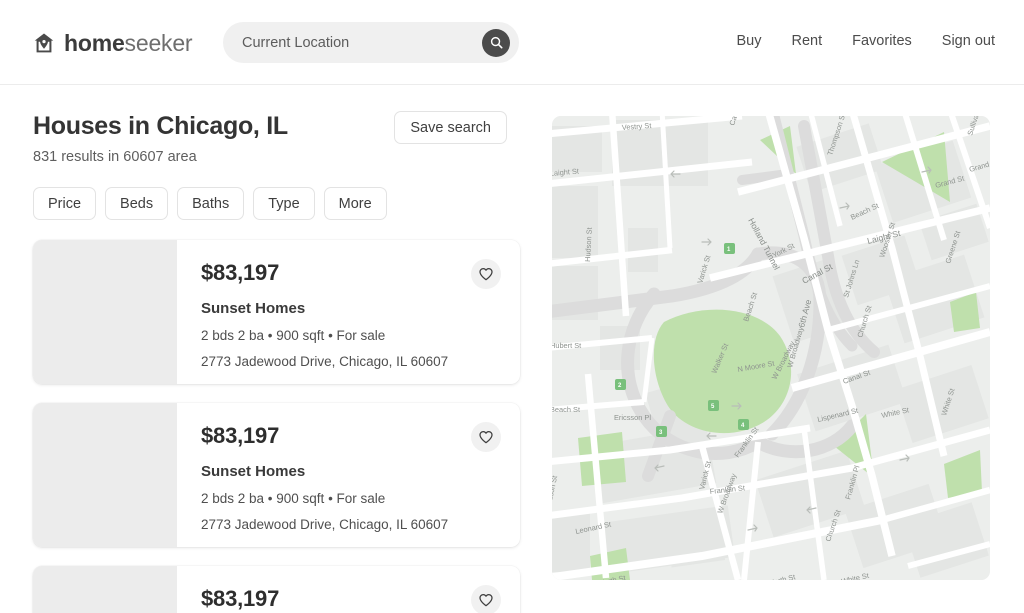  Describe the element at coordinates (44, 43) in the screenshot. I see `house-pin-logo-icon` at that location.